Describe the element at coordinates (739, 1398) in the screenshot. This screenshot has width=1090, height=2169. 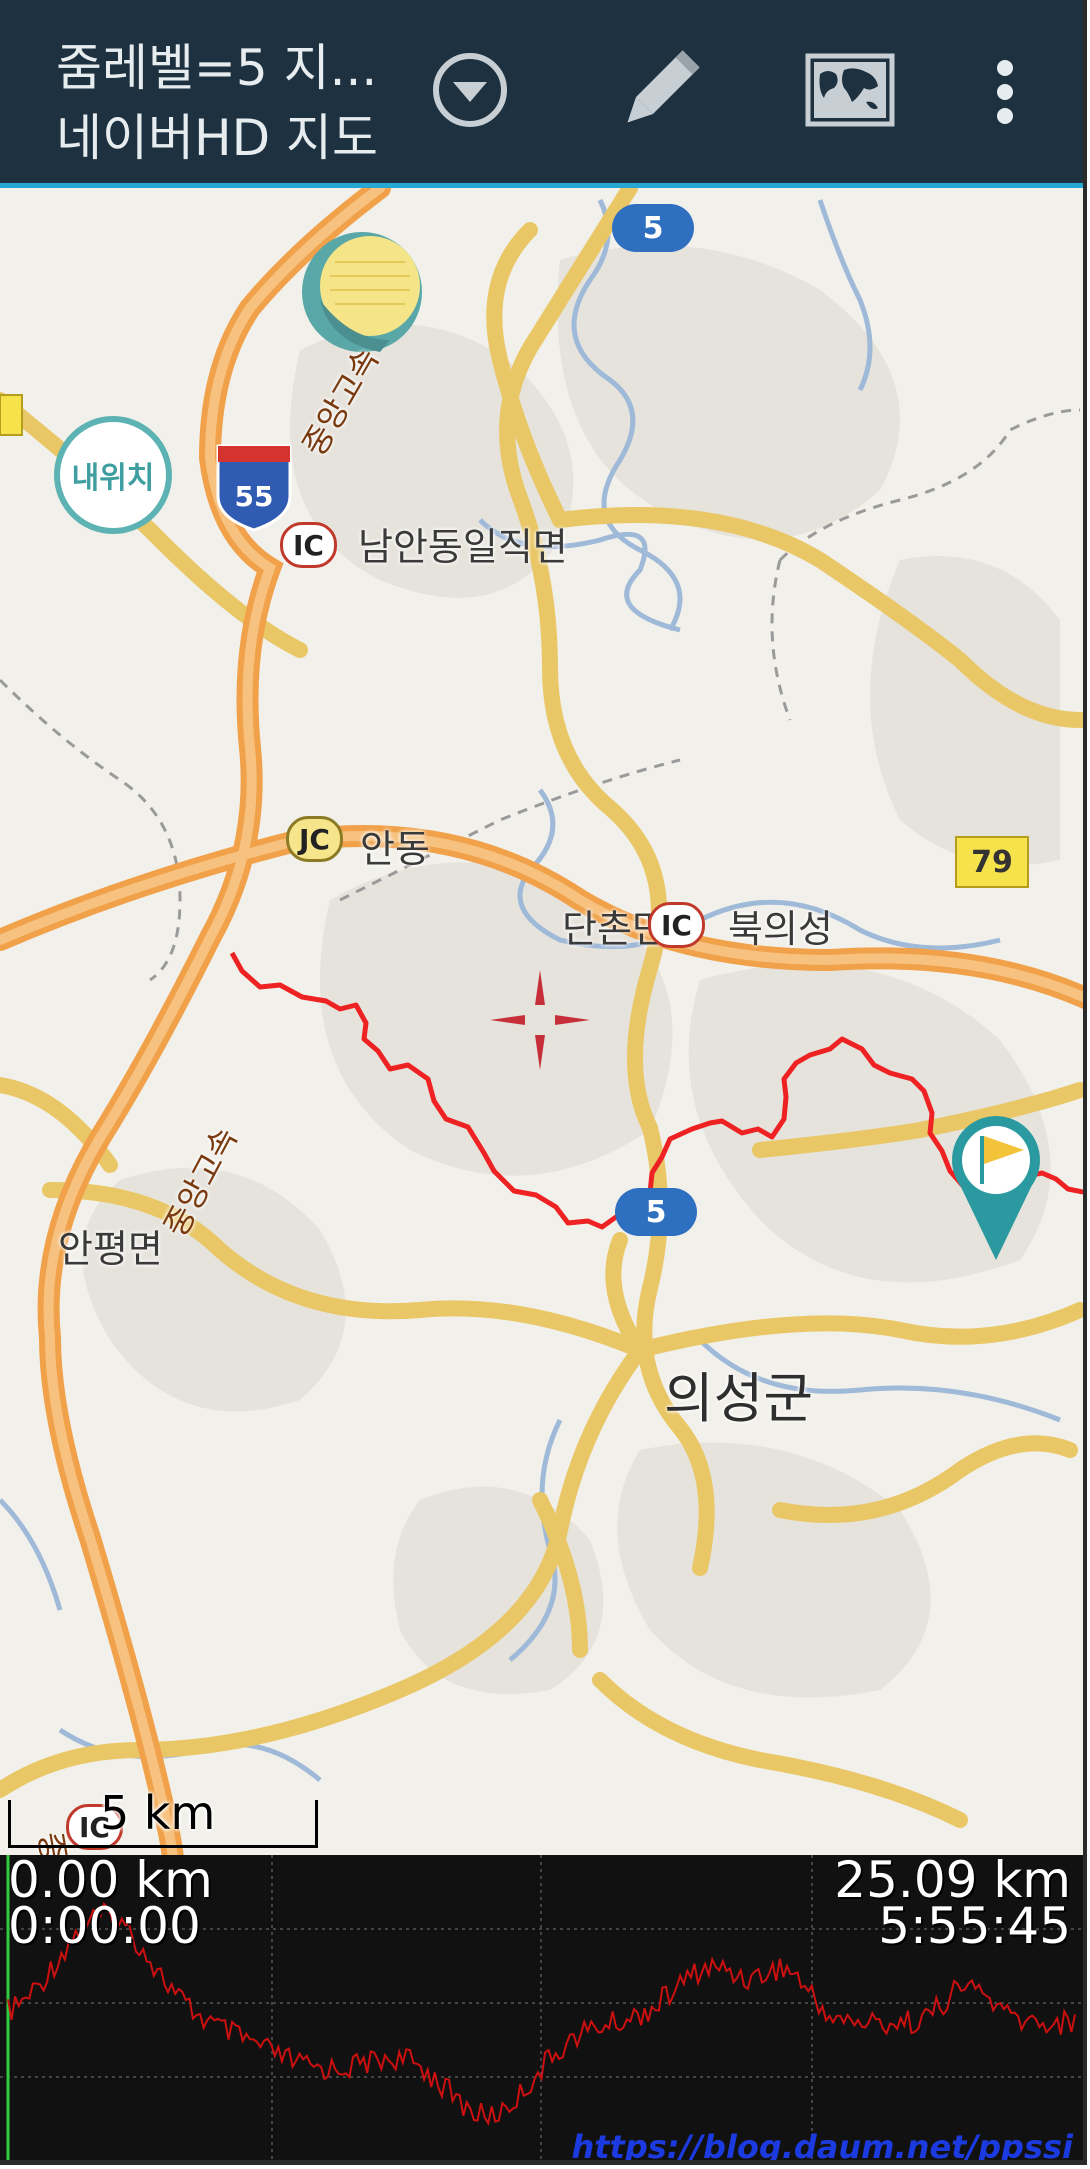
I see `place-label-uiseong: 의성군` at that location.